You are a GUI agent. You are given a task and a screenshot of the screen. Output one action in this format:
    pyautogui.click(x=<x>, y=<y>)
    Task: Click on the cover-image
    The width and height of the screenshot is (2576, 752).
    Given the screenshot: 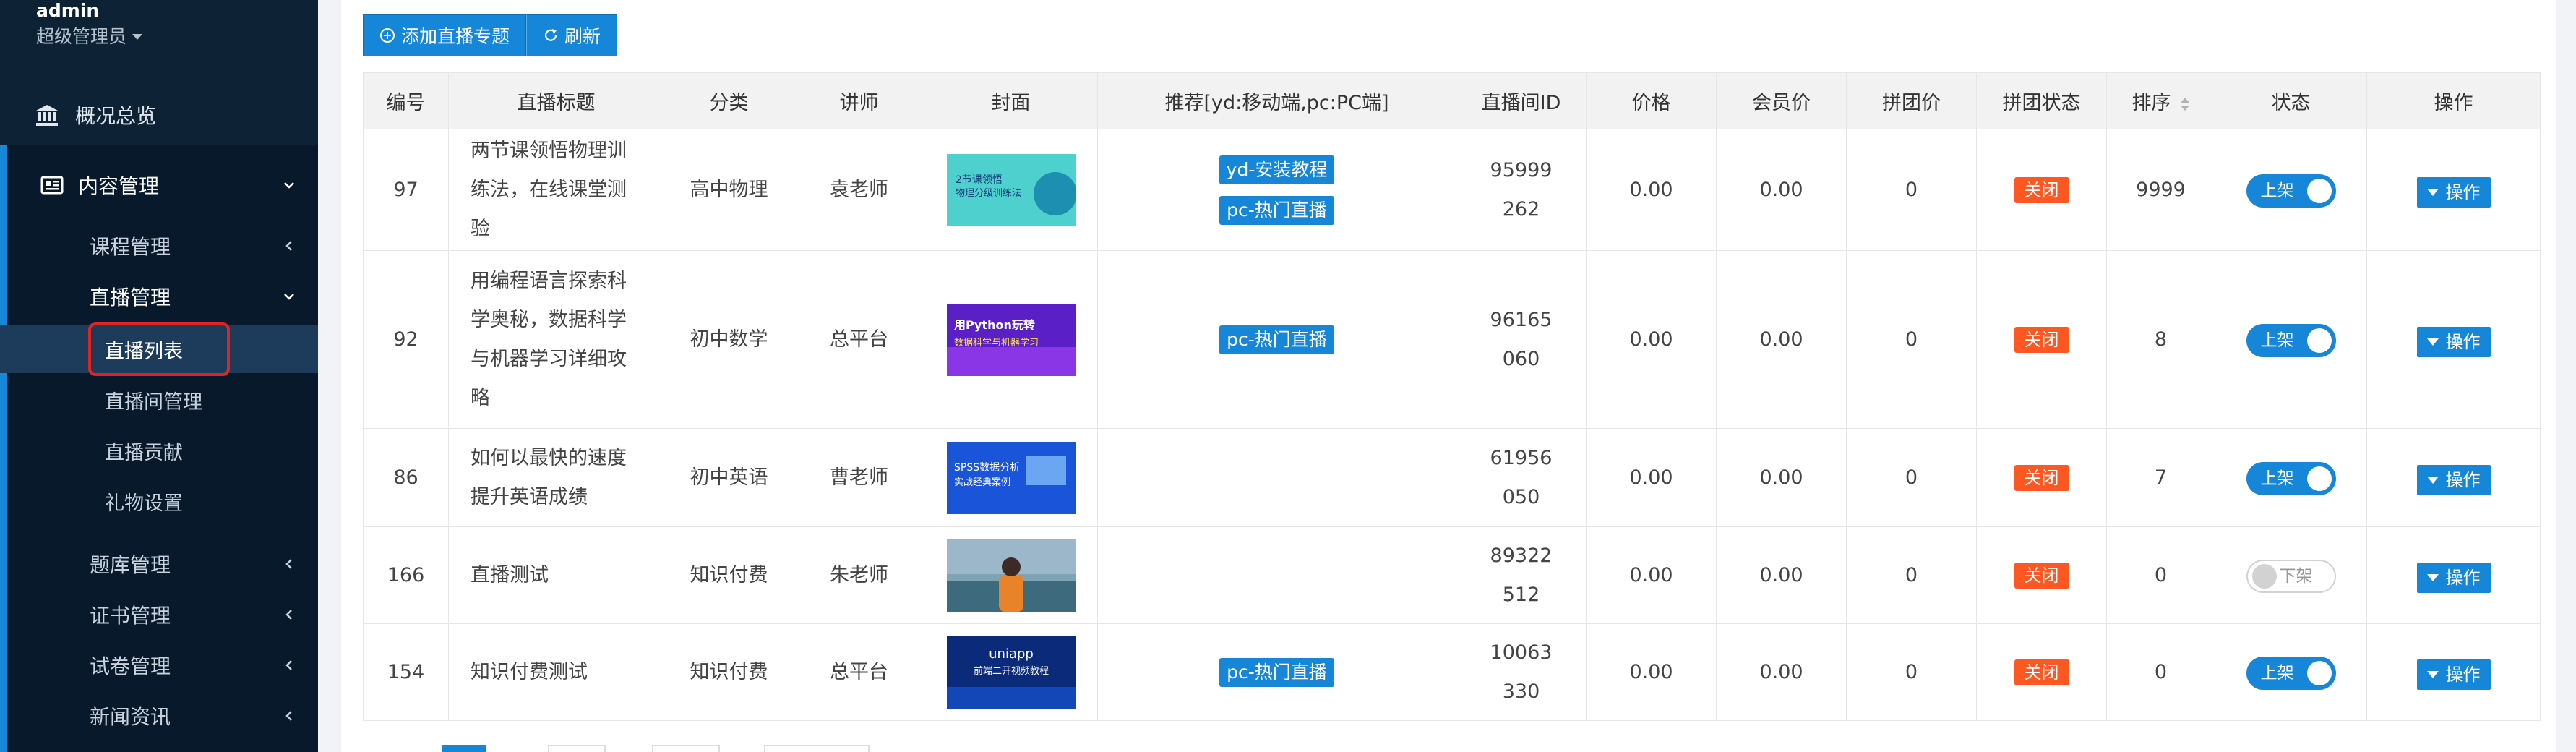 What is the action you would take?
    pyautogui.click(x=1011, y=575)
    